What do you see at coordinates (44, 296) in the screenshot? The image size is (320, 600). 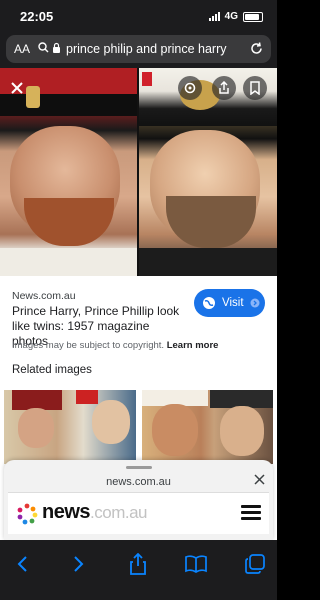 I see `result-source: News.com.au` at bounding box center [44, 296].